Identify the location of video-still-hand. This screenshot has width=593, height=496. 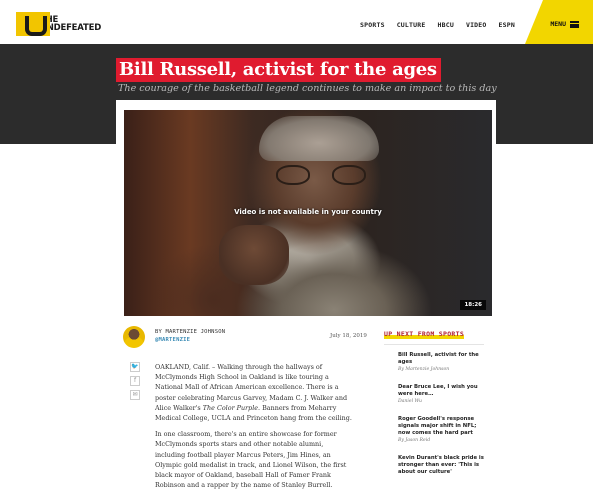
(254, 255).